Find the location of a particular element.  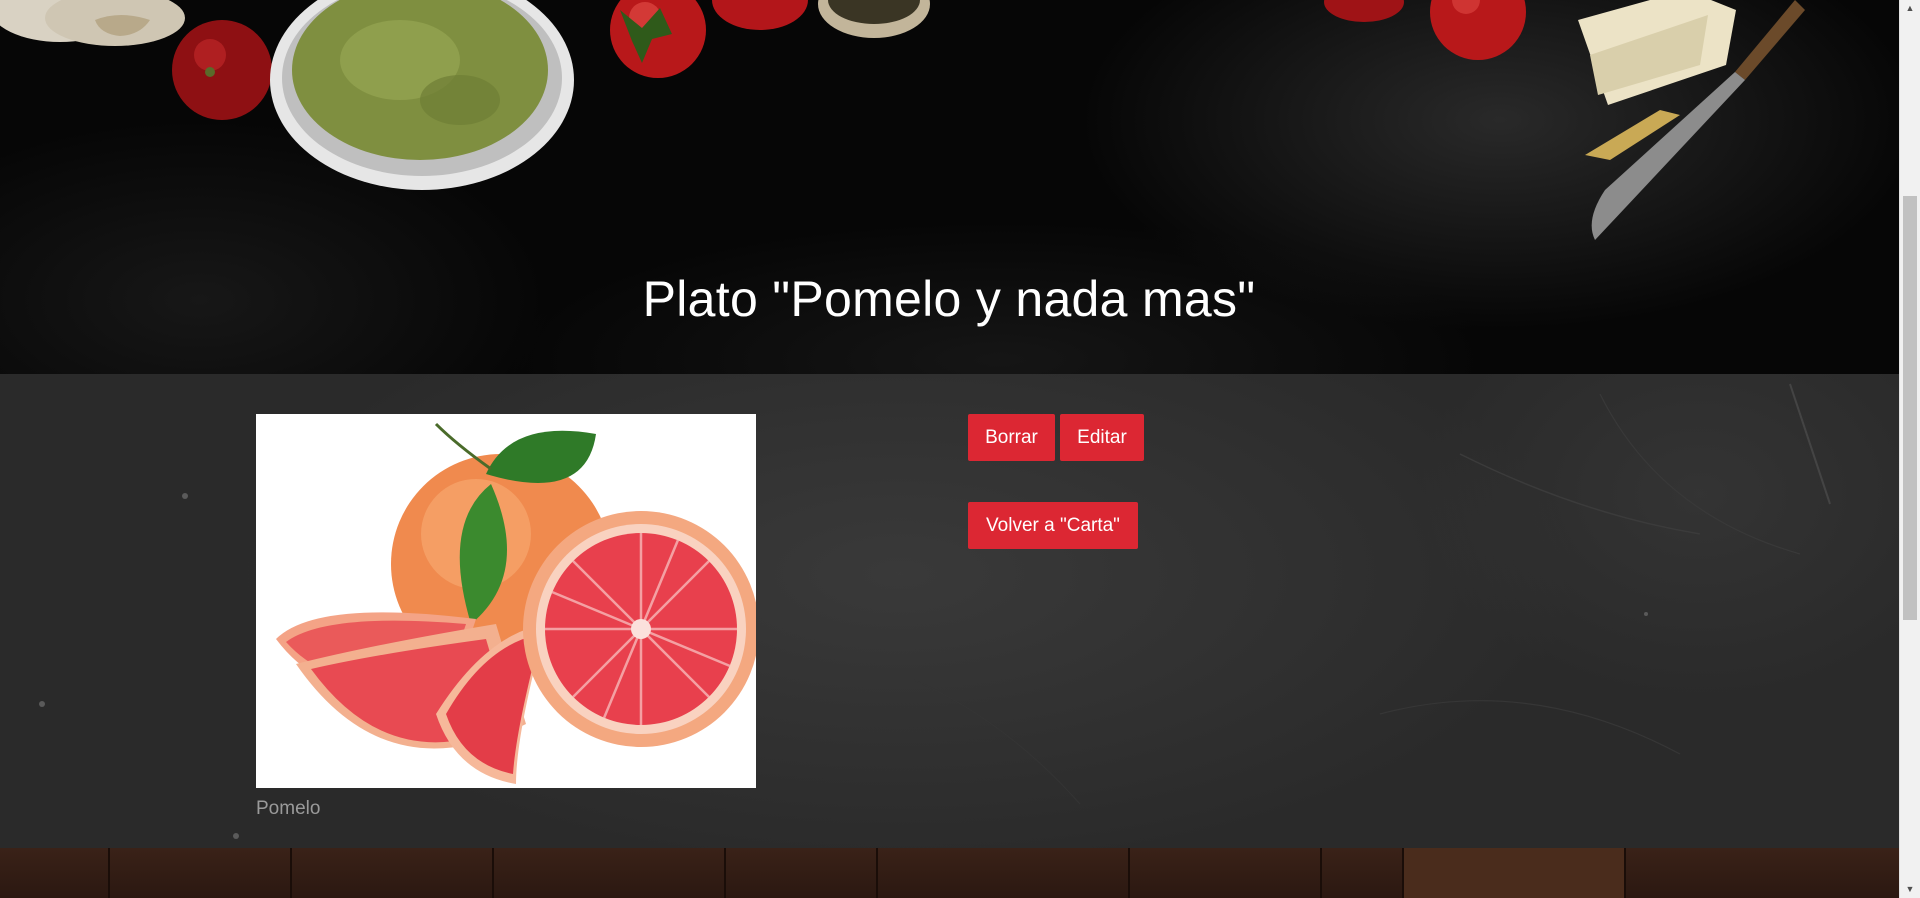

image-caption: Pomelo is located at coordinates (288, 808).